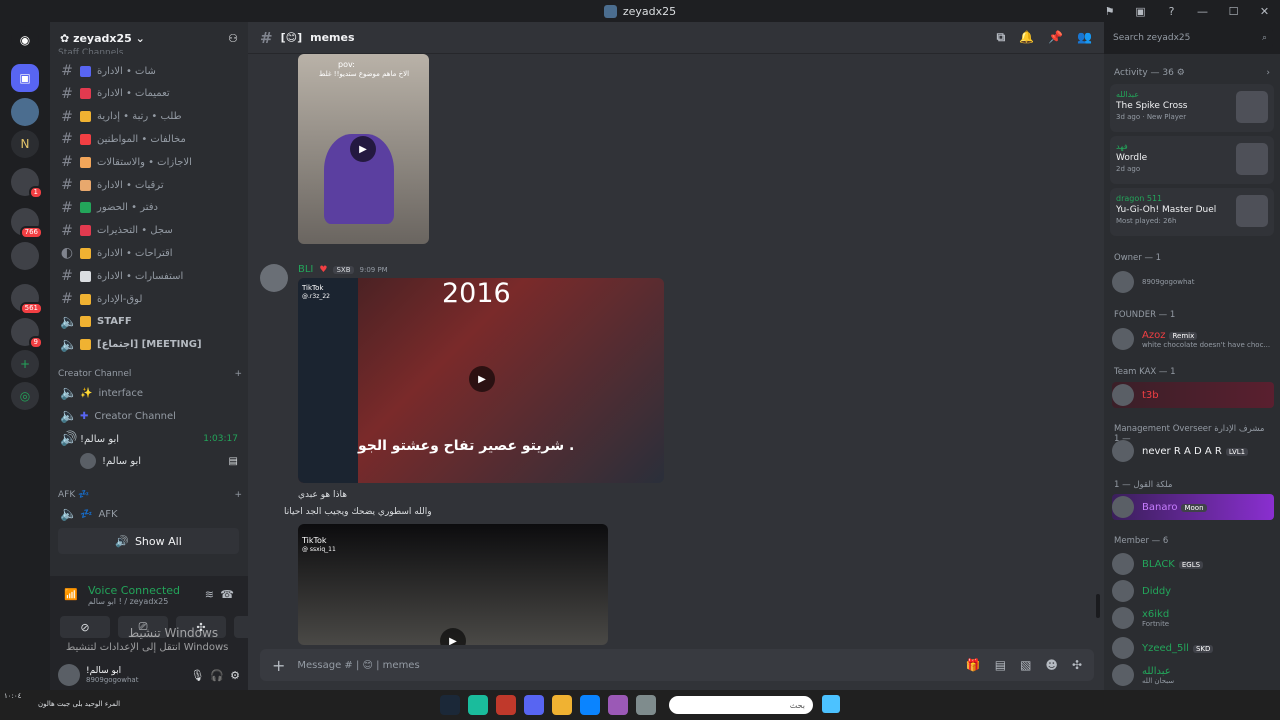  I want to click on help-icon: ?, so click(1171, 11).